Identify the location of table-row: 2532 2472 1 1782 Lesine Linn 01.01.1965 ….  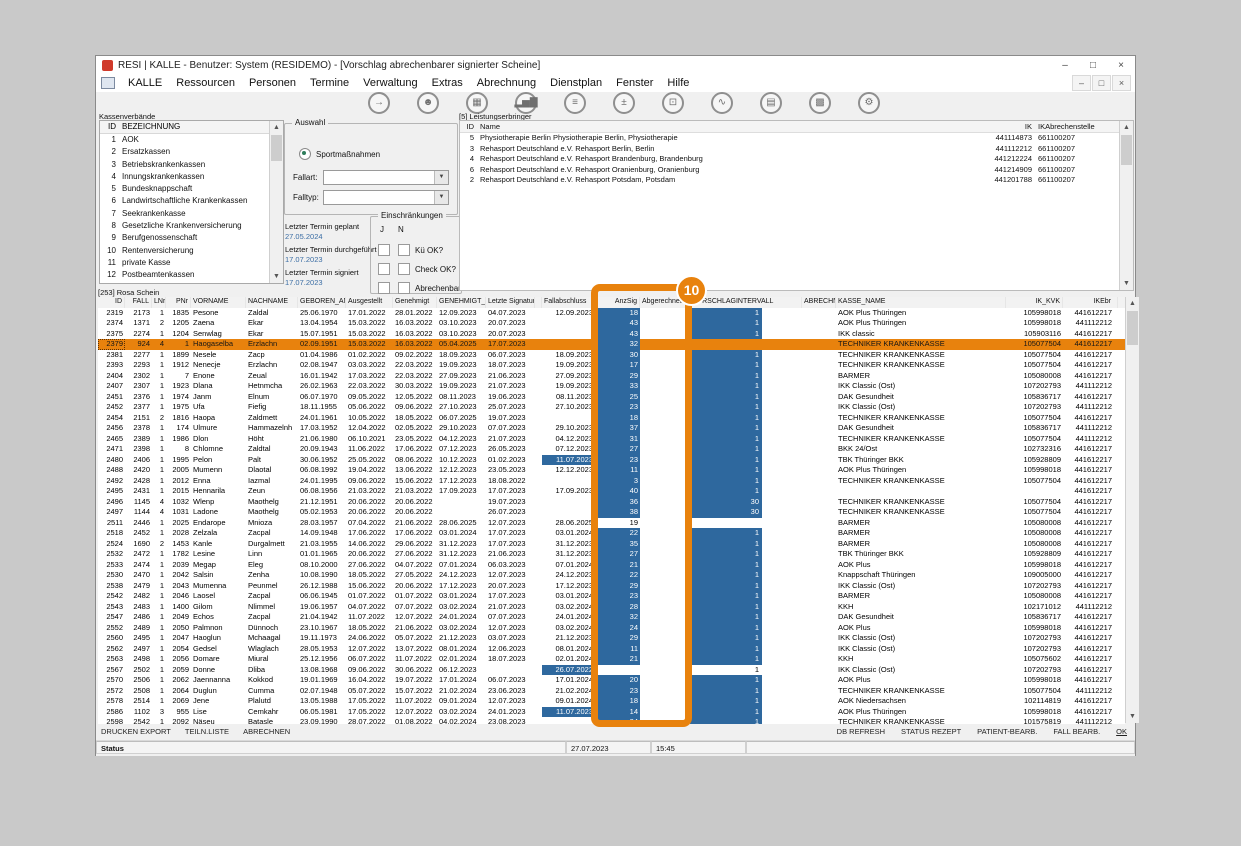
(611, 554).